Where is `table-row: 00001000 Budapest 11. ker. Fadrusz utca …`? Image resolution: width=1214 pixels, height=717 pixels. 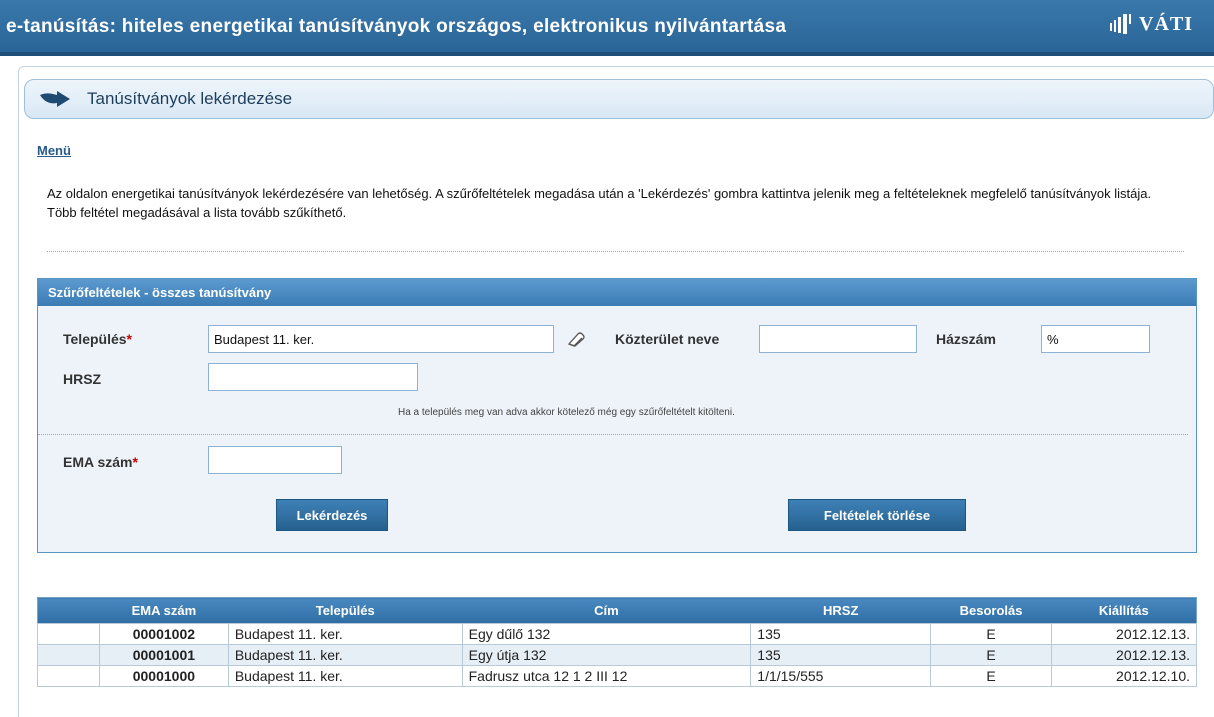
table-row: 00001000 Budapest 11. ker. Fadrusz utca … is located at coordinates (617, 676).